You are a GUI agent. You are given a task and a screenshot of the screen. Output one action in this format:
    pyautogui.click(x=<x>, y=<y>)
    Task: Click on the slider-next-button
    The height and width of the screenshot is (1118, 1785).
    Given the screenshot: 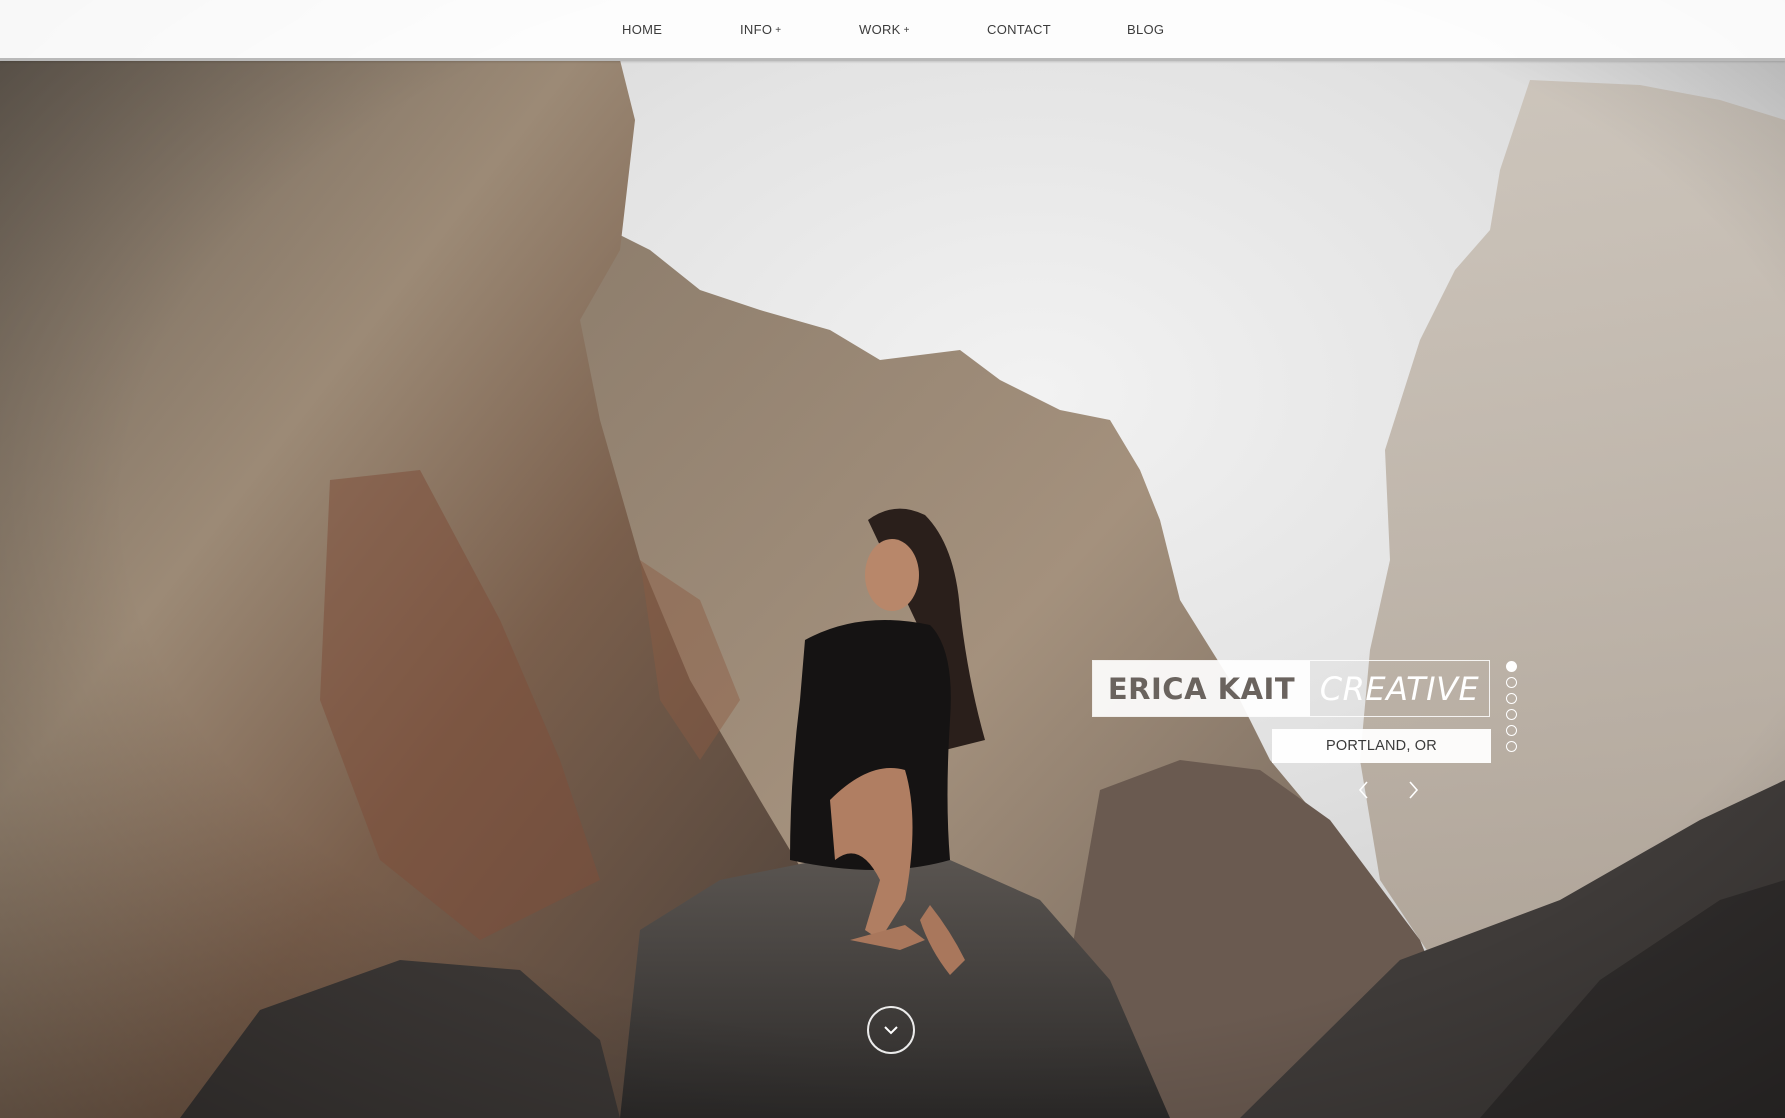 What is the action you would take?
    pyautogui.click(x=1413, y=790)
    